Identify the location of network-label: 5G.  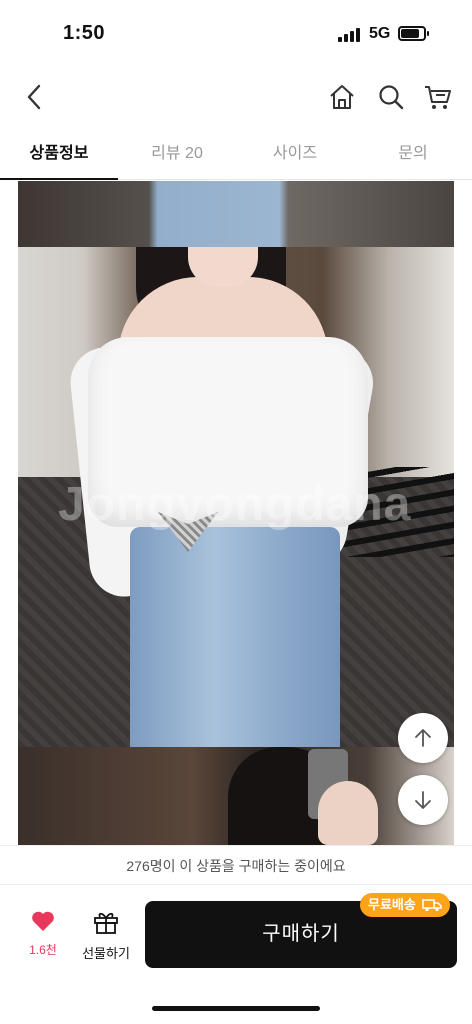
(380, 33).